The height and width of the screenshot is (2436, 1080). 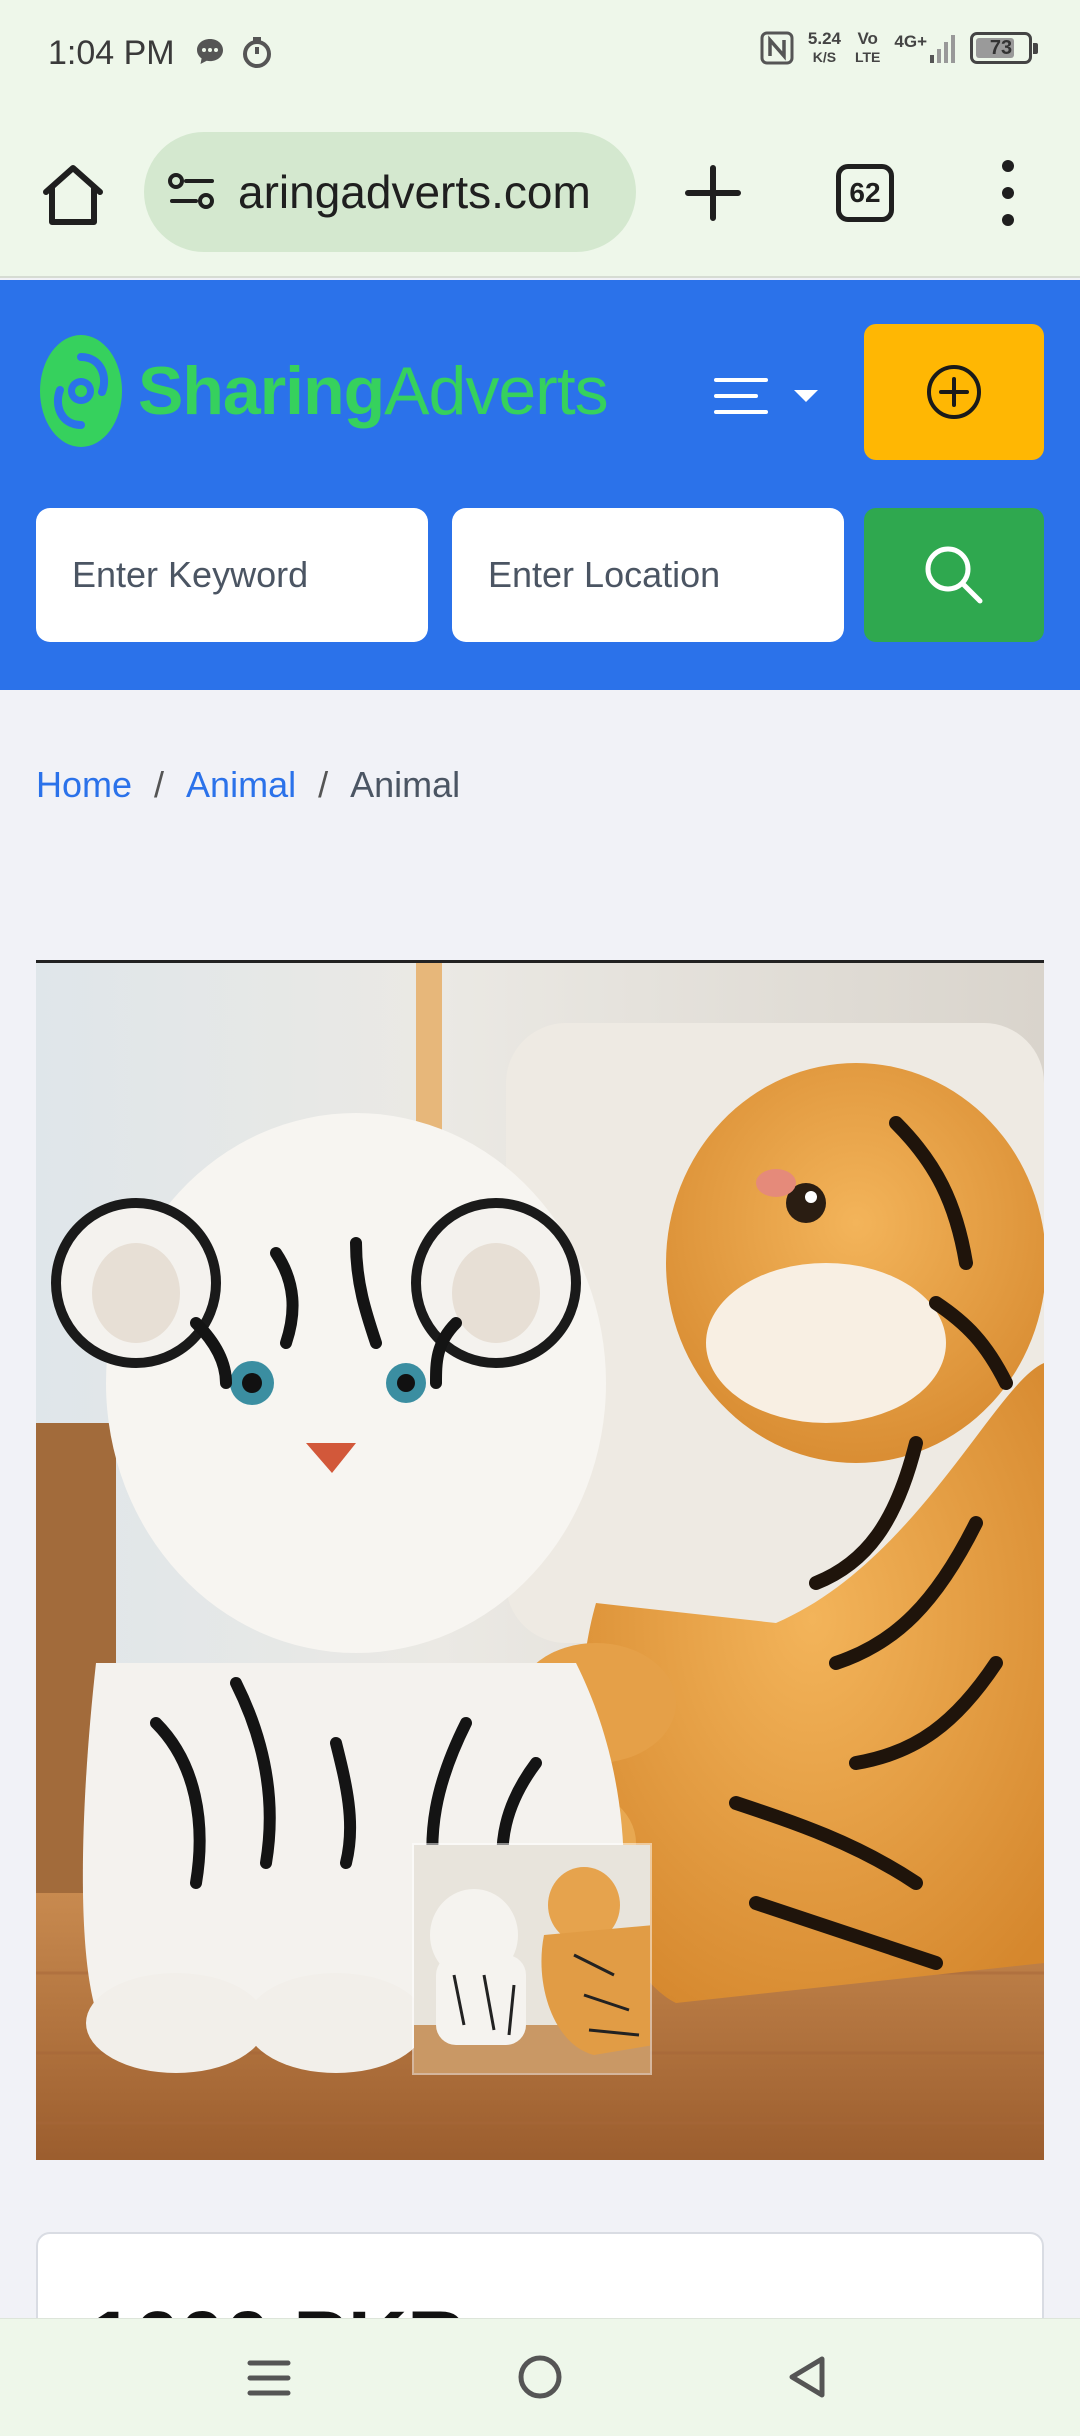 I want to click on thumbnail-image, so click(x=533, y=1960).